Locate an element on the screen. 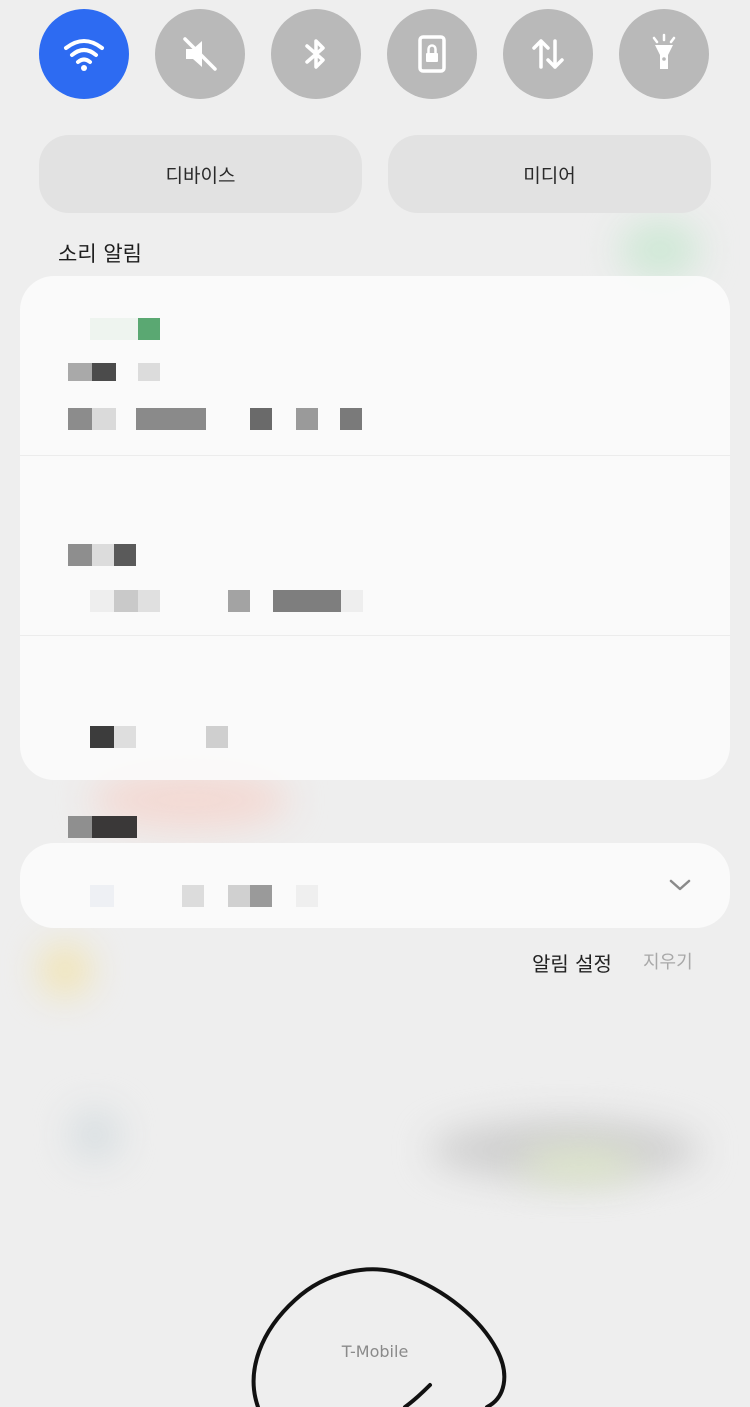 This screenshot has height=1407, width=750. clear-button: 지우기 is located at coordinates (668, 961).